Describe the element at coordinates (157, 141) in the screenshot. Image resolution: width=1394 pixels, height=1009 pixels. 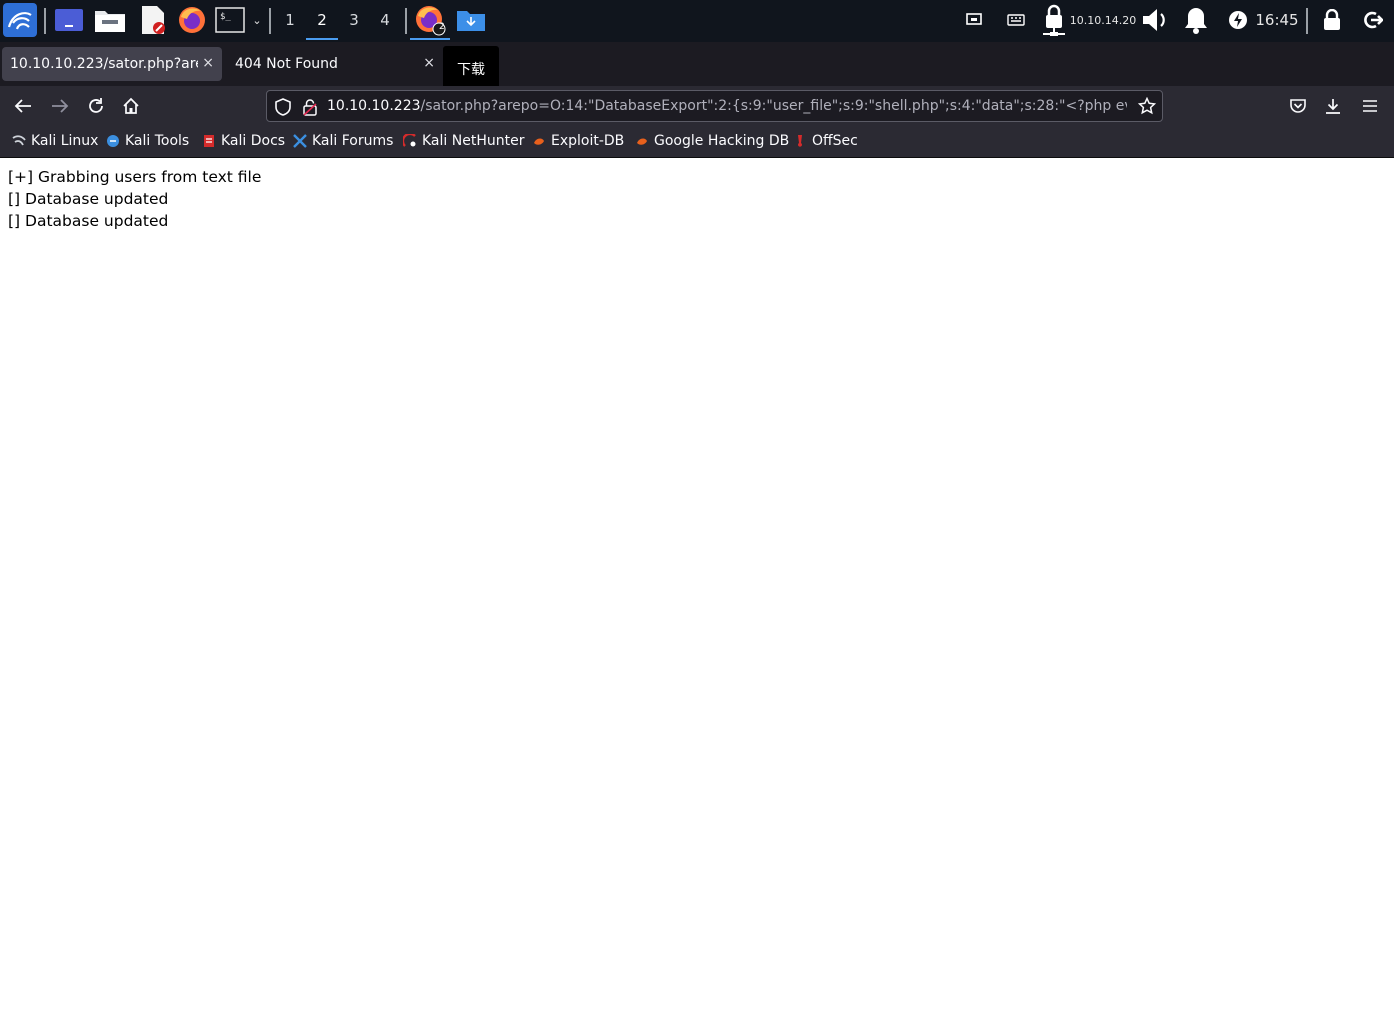
I see `bookmark-label: Kali Tools` at that location.